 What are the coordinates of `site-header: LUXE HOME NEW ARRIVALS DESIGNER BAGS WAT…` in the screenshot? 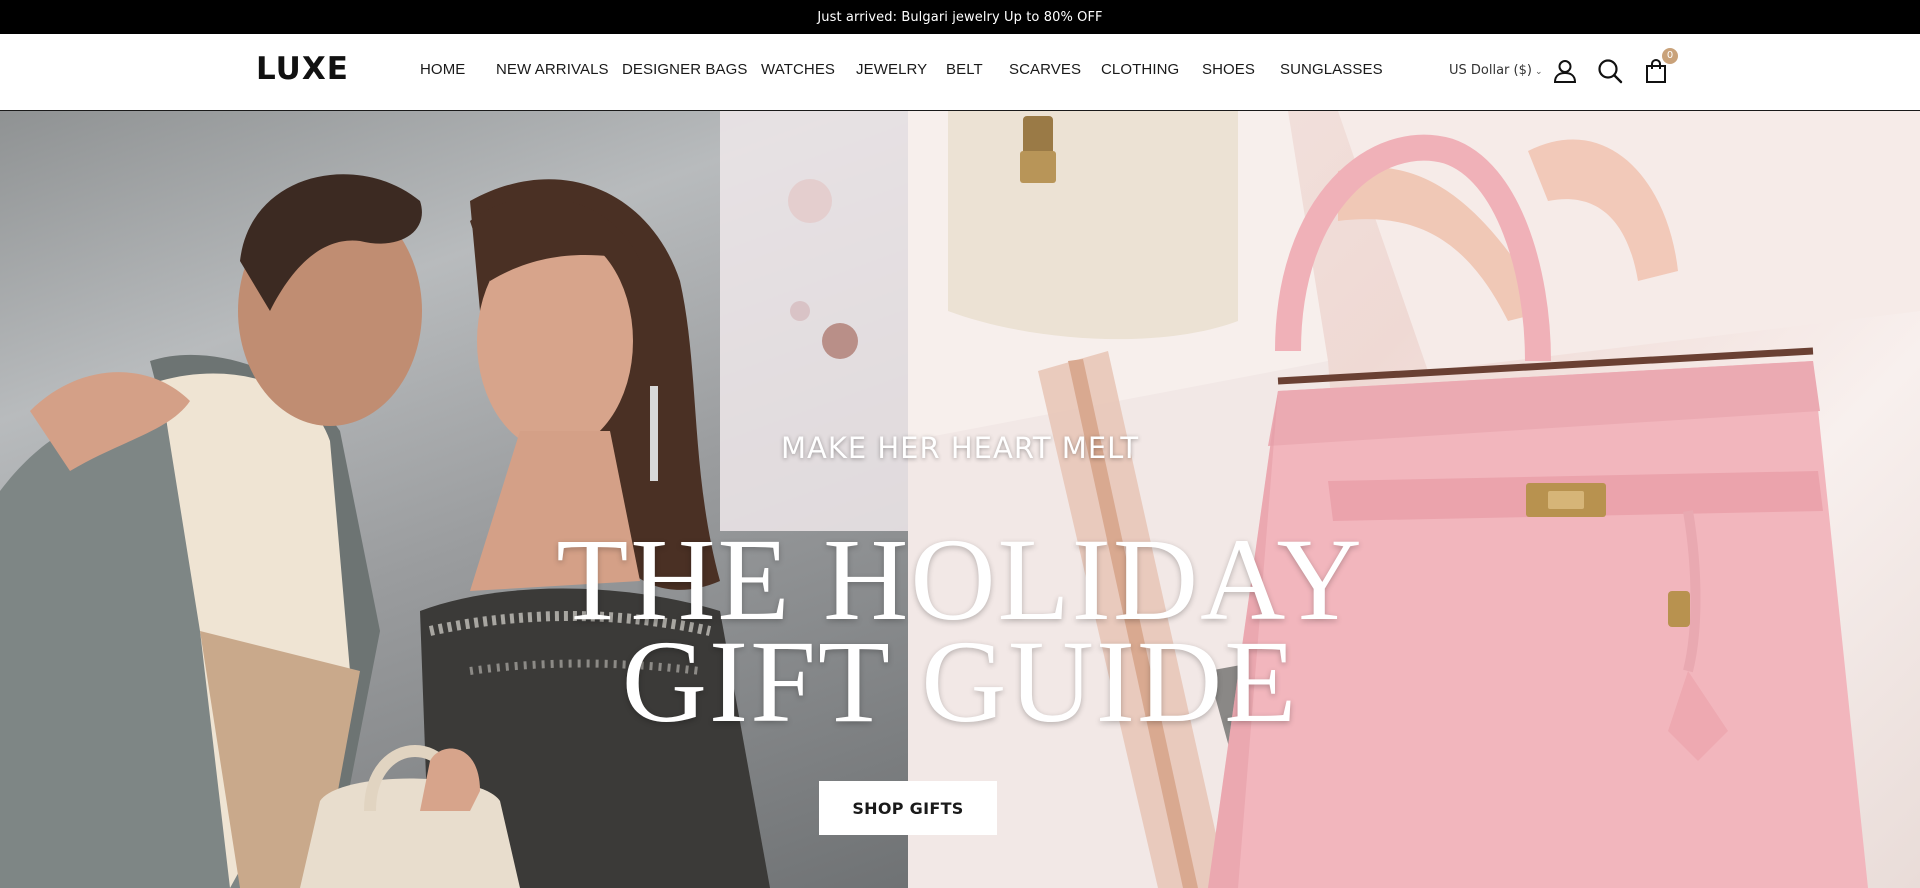 It's located at (960, 72).